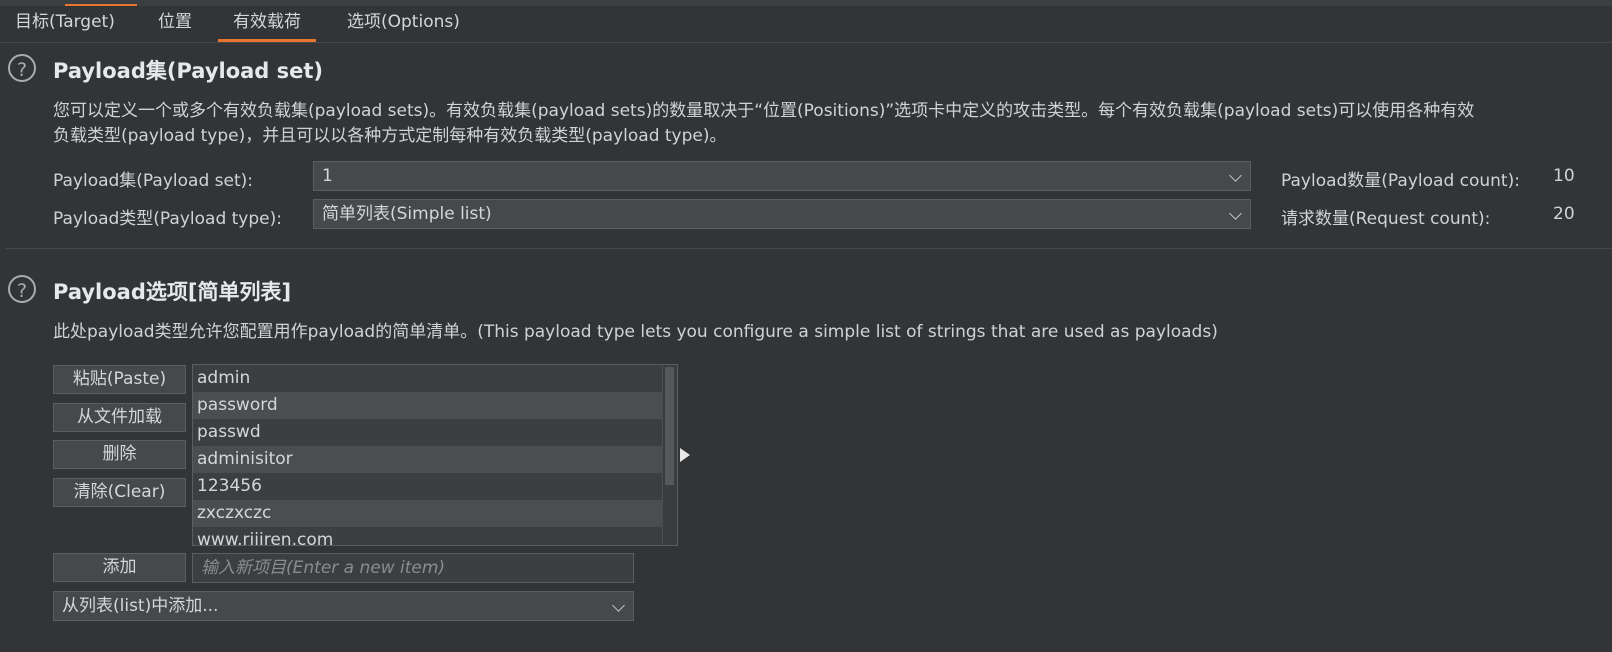 The height and width of the screenshot is (652, 1612). What do you see at coordinates (1564, 214) in the screenshot?
I see `request-count-value: 20` at bounding box center [1564, 214].